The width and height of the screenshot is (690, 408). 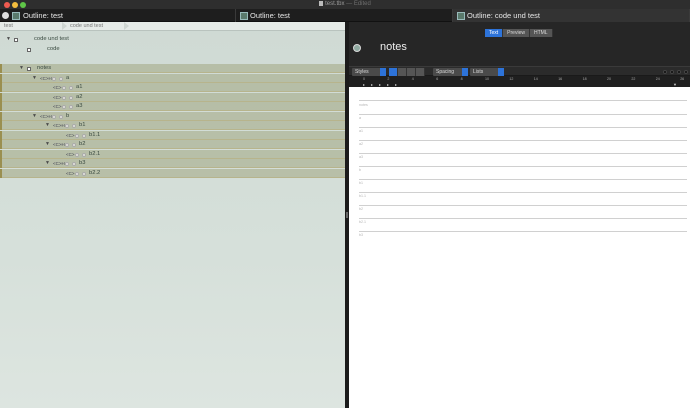 I want to click on outline-row: <C> b2.2, so click(x=172, y=173).